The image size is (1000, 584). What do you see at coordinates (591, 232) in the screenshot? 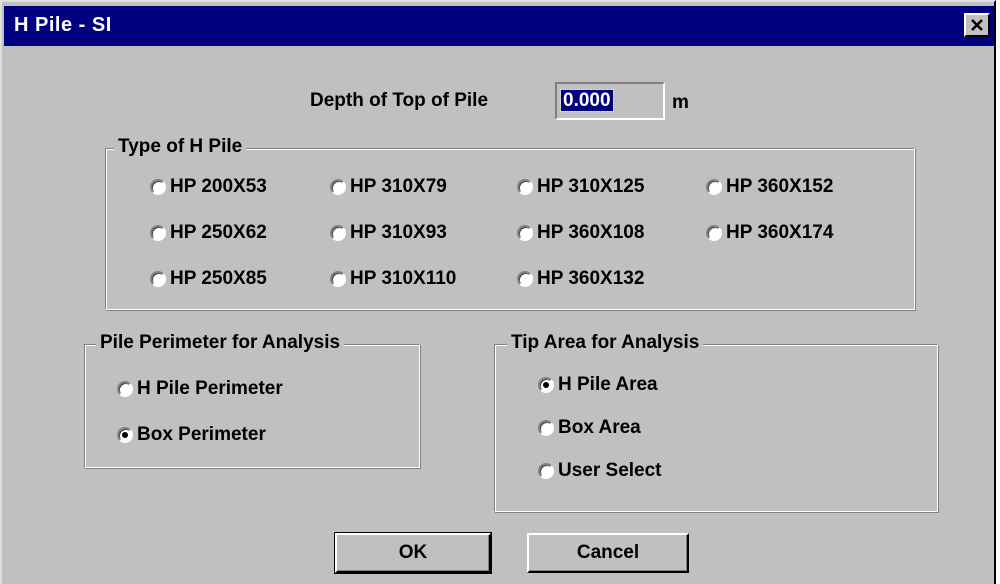
I see `radio-label: HP 360X108` at bounding box center [591, 232].